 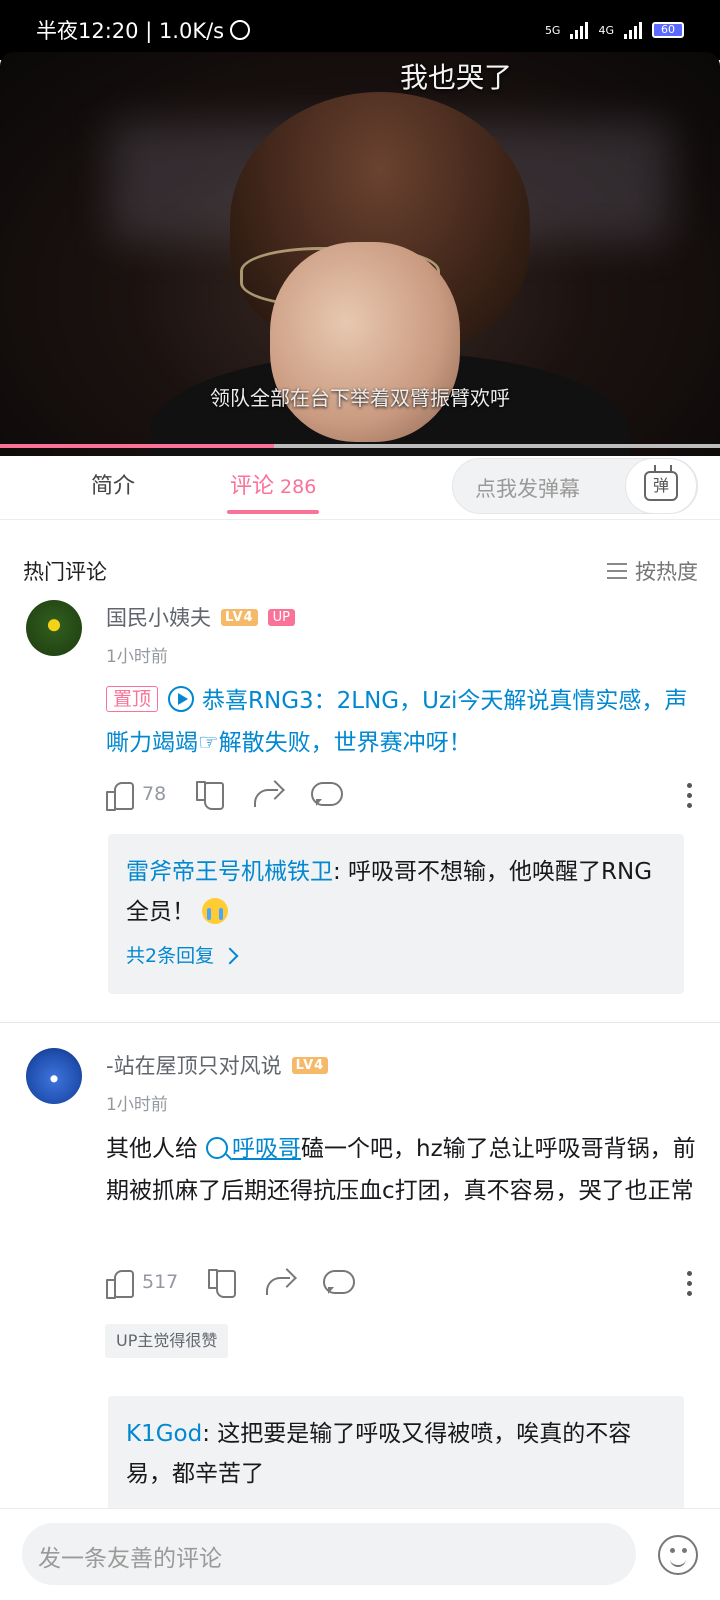 I want to click on comment-input-bar: 发一条友善的评论, so click(x=360, y=1554).